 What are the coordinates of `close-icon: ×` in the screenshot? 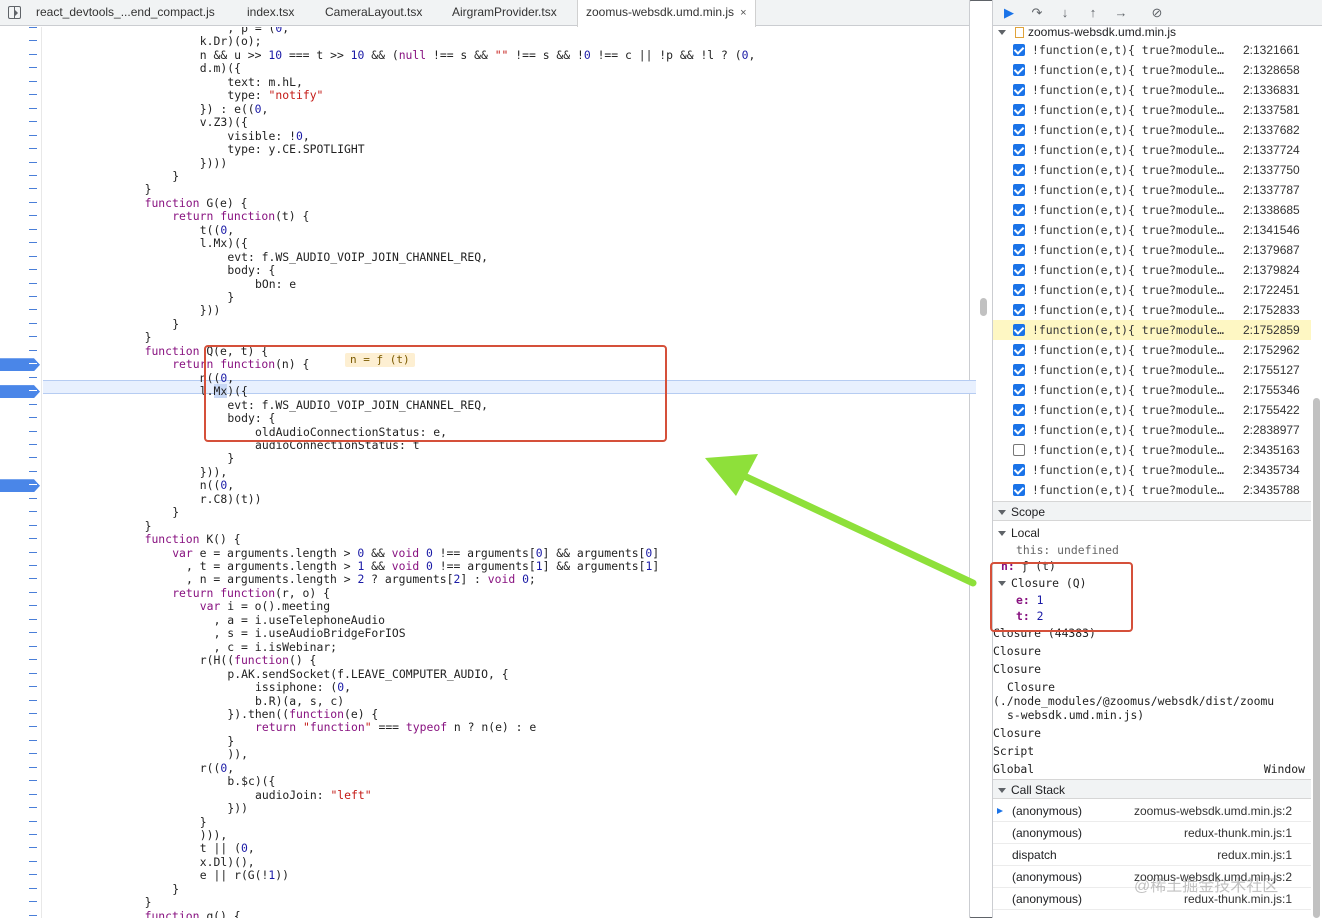 It's located at (743, 13).